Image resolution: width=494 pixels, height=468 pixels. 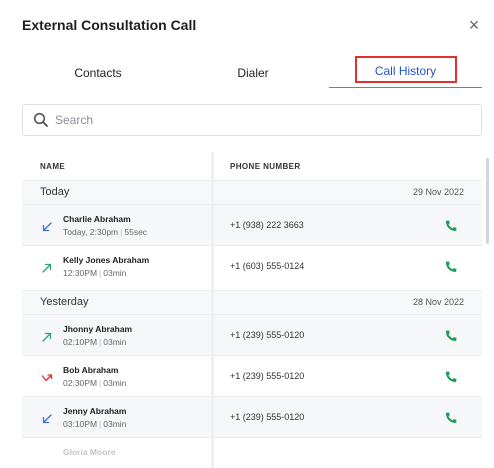 What do you see at coordinates (106, 260) in the screenshot?
I see `caller-name: Kelly Jones Abraham` at bounding box center [106, 260].